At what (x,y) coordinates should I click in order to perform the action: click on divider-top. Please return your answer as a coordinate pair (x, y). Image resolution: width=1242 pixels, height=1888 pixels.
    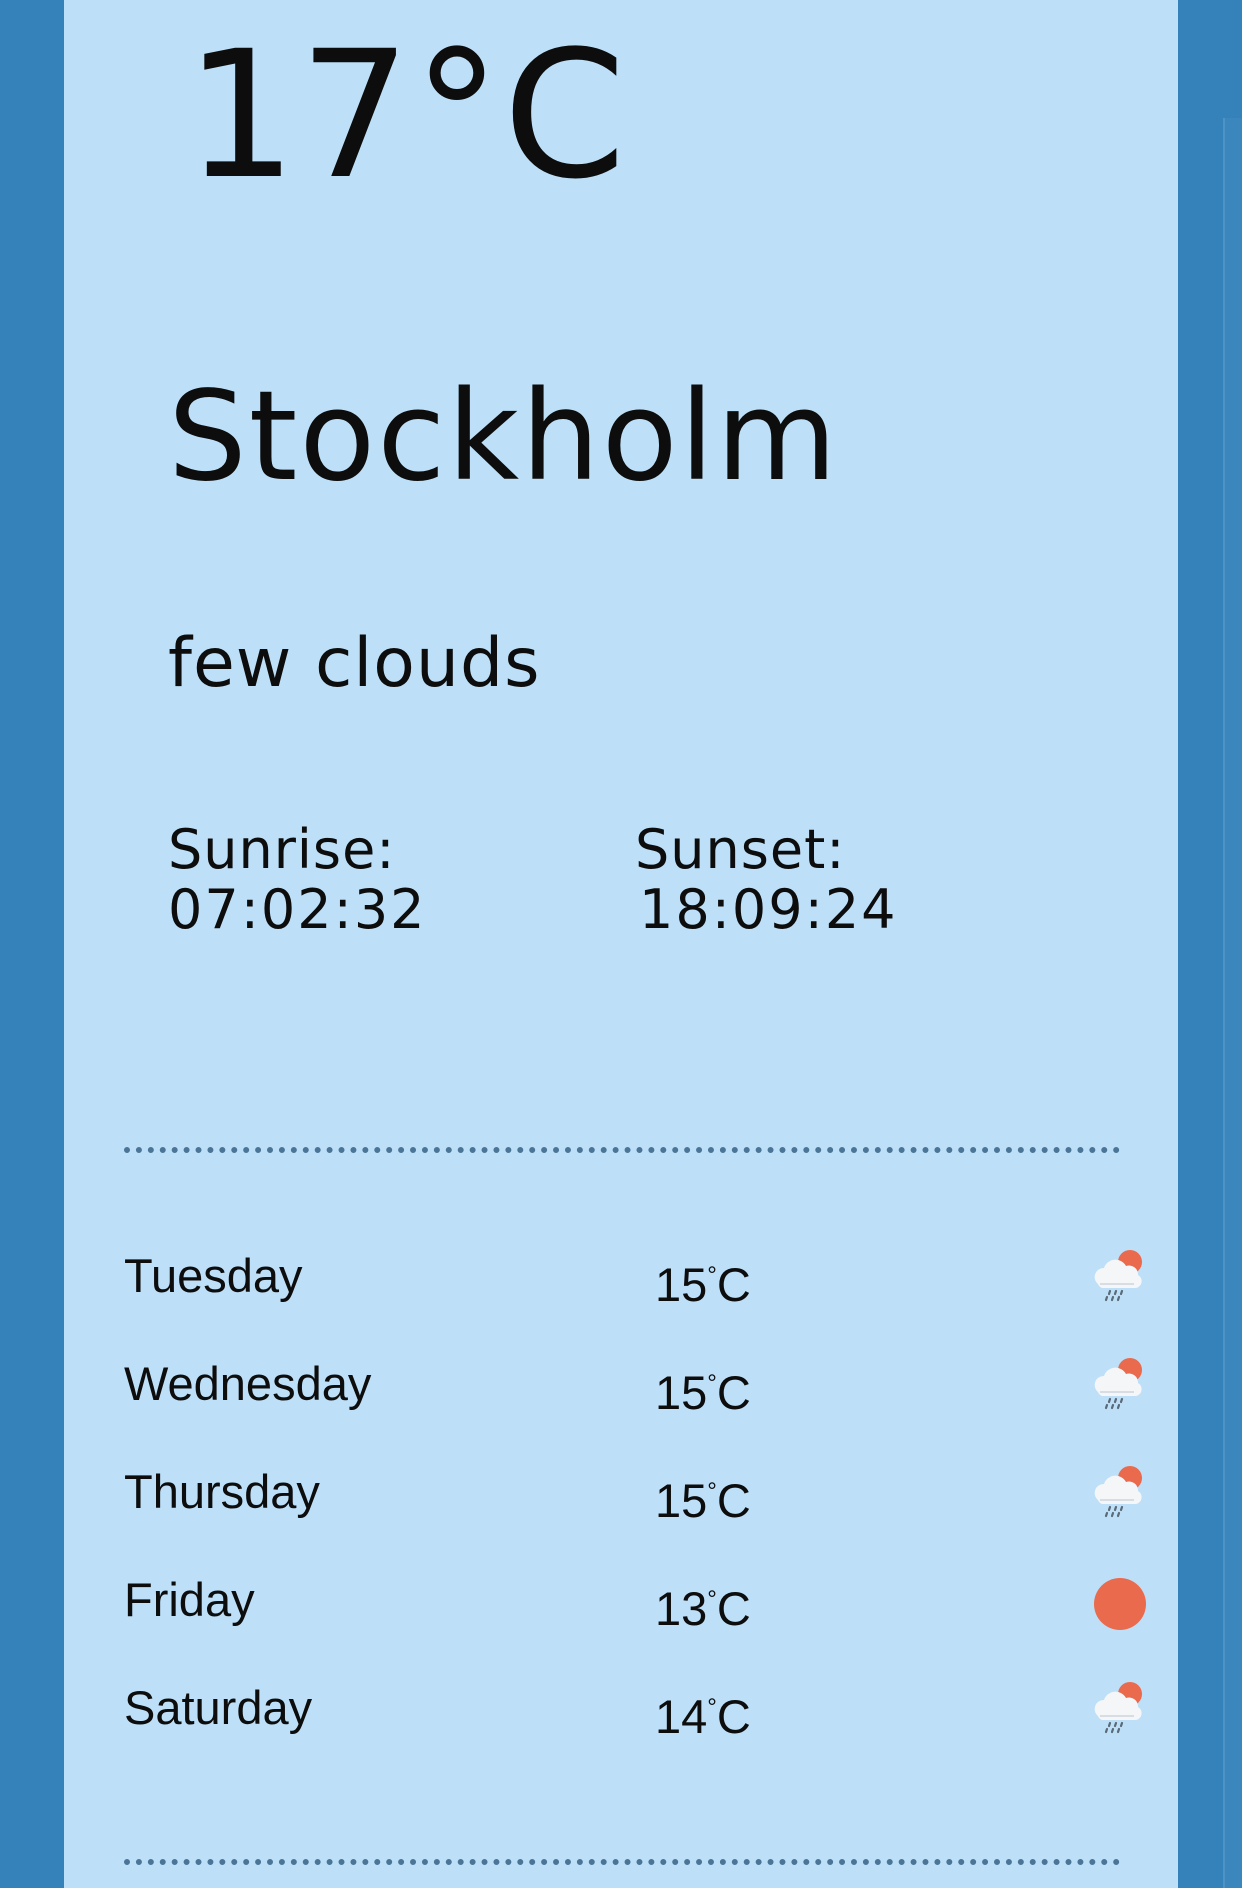
    Looking at the image, I should click on (622, 1150).